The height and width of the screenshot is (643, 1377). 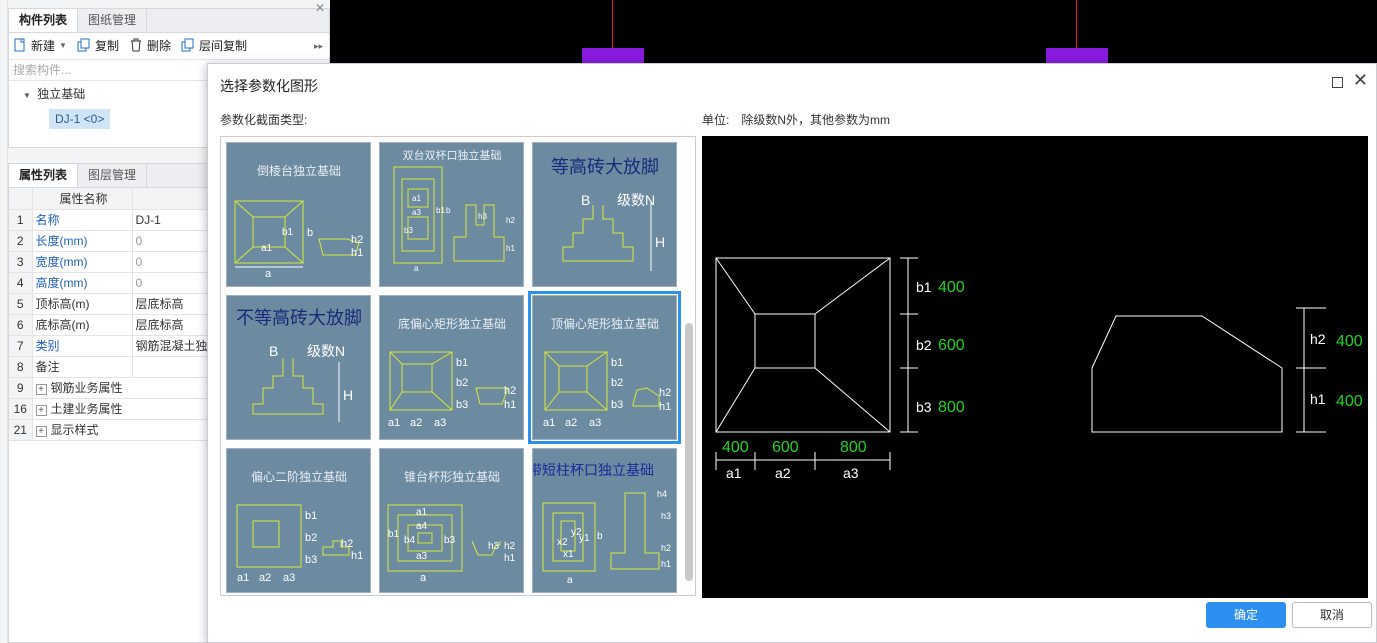 What do you see at coordinates (264, 120) in the screenshot?
I see `section-type-label: 参数化截面类型:` at bounding box center [264, 120].